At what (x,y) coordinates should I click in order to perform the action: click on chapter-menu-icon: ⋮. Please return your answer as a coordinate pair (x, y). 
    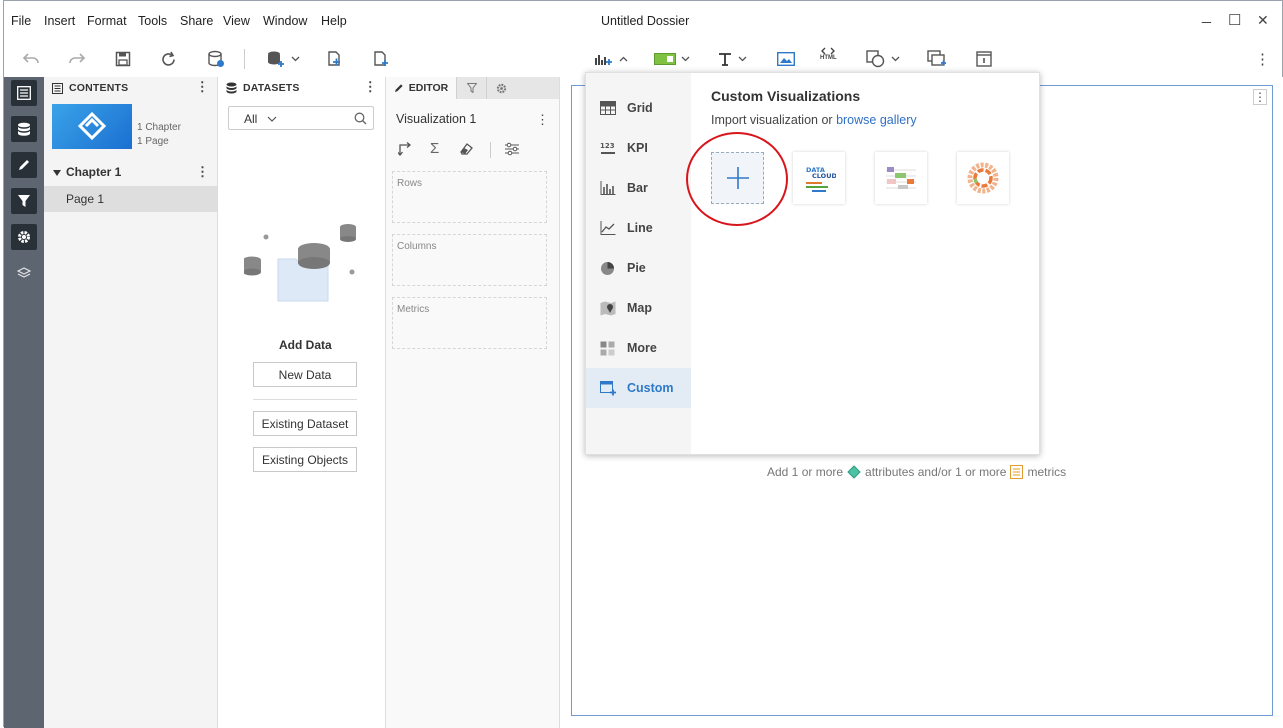
    Looking at the image, I should click on (202, 171).